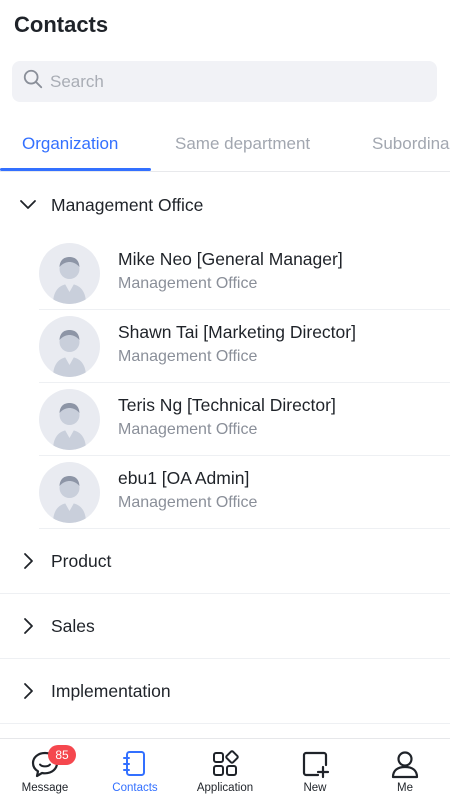 This screenshot has width=450, height=800. Describe the element at coordinates (237, 332) in the screenshot. I see `contact-name: Shawn Tai [Marketing Director]` at that location.